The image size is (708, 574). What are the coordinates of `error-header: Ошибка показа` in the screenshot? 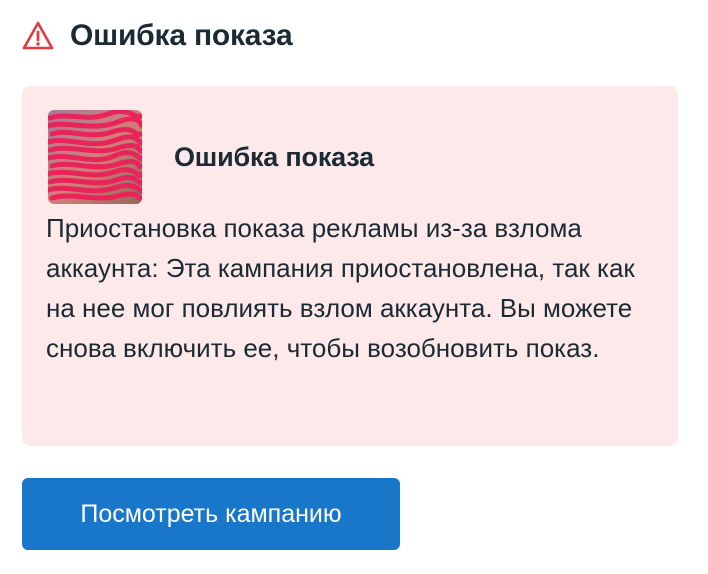 It's located at (157, 36).